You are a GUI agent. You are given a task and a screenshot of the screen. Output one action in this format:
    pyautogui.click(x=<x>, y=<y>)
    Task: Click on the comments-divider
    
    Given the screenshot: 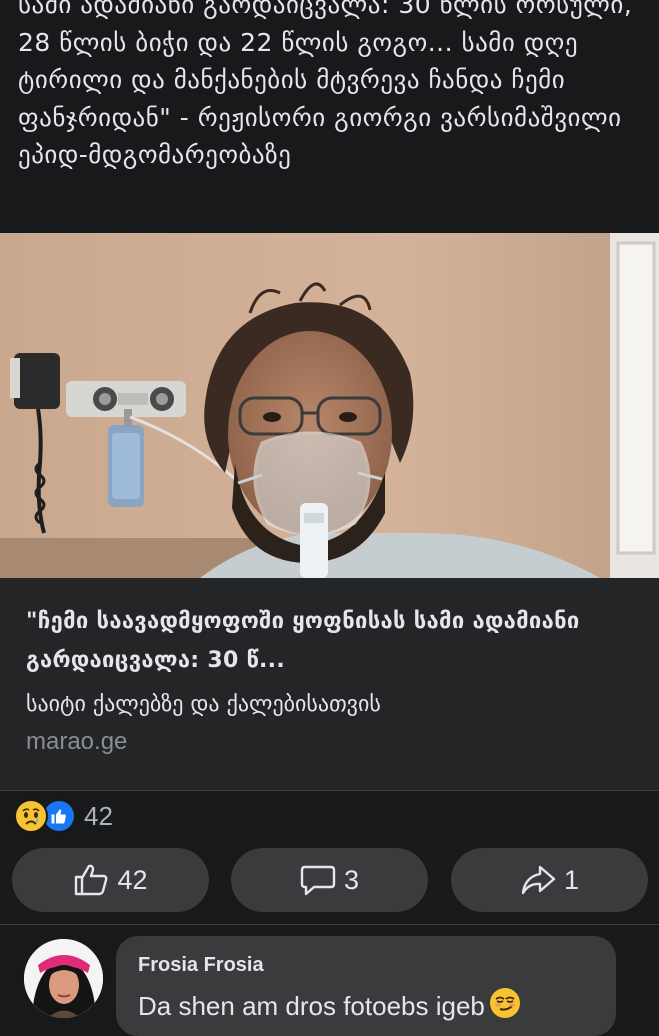 What is the action you would take?
    pyautogui.click(x=329, y=924)
    